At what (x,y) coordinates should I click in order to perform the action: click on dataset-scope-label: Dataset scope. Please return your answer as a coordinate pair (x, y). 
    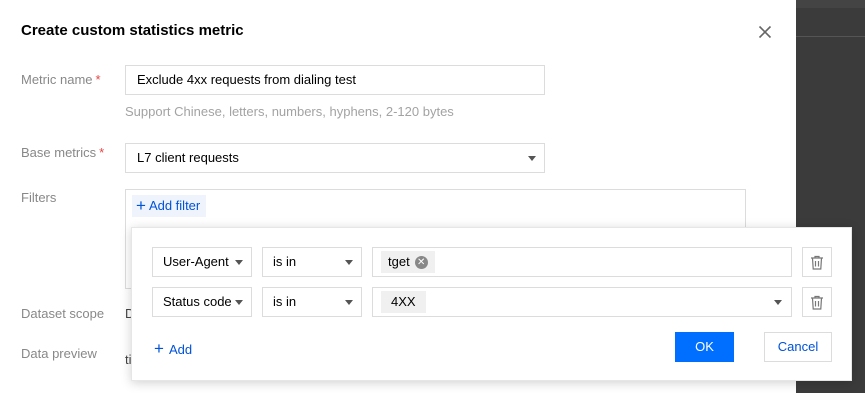
    Looking at the image, I should click on (63, 313).